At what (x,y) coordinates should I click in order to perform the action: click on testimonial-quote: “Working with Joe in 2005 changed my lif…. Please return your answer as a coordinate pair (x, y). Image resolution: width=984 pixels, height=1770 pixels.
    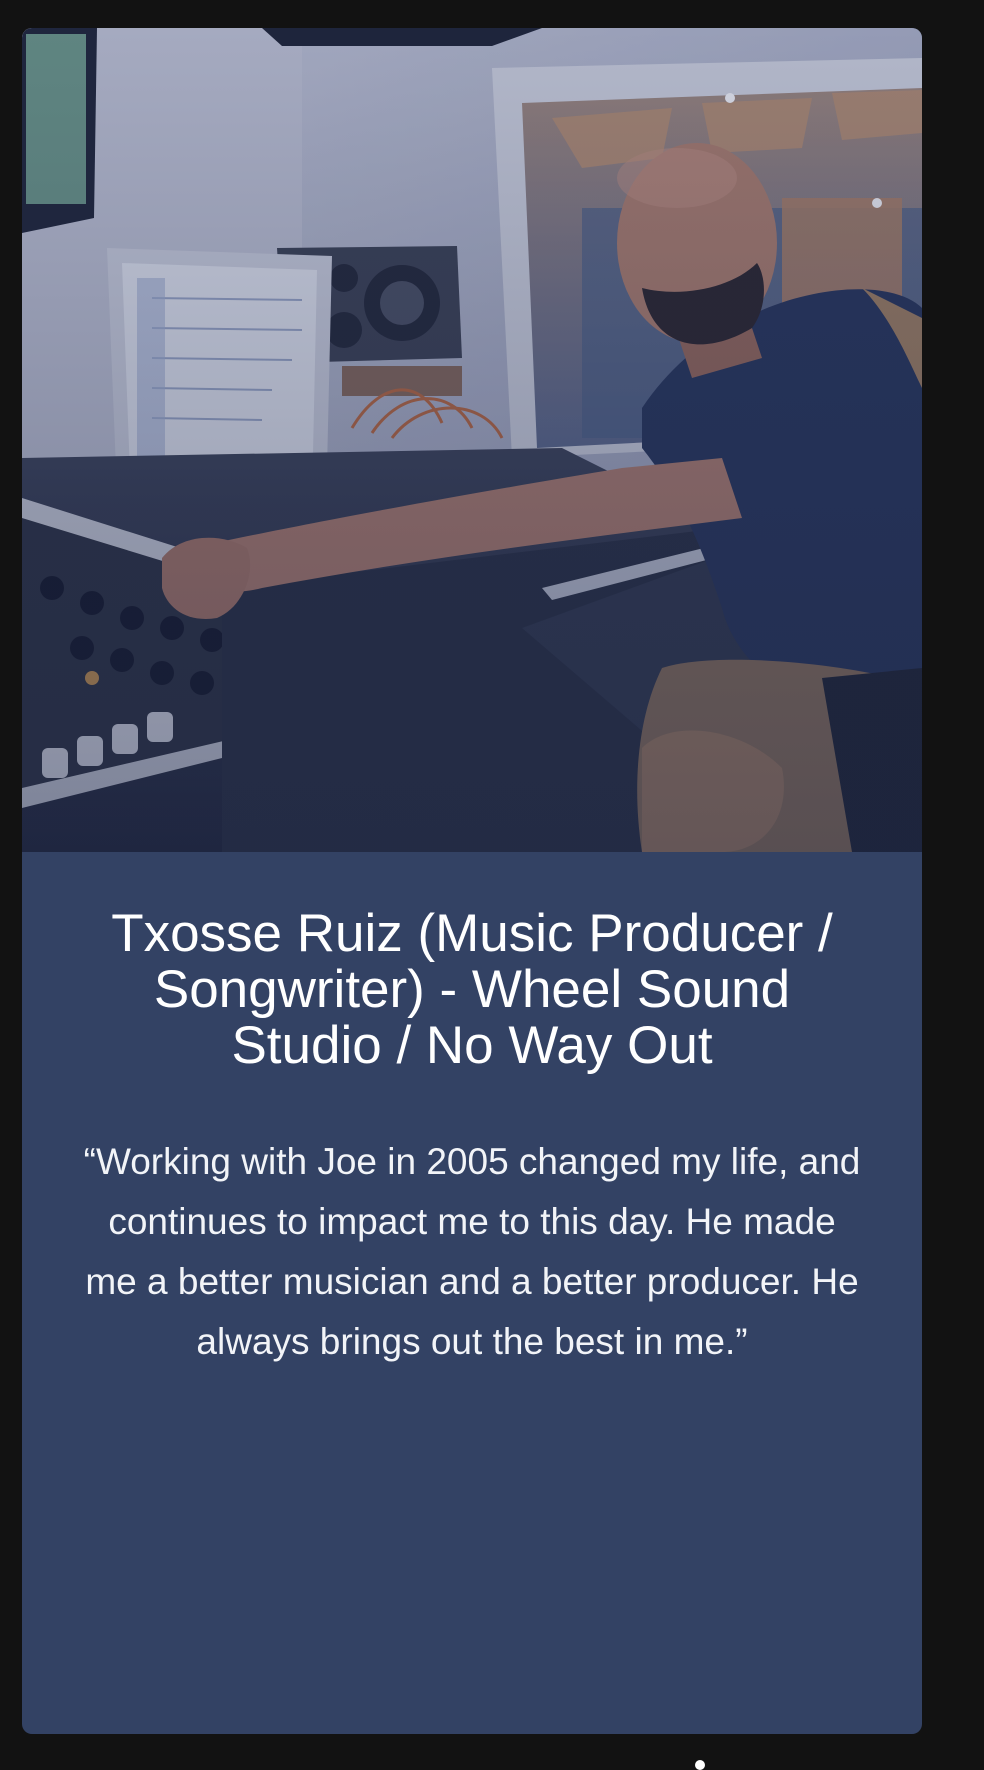
    Looking at the image, I should click on (472, 1251).